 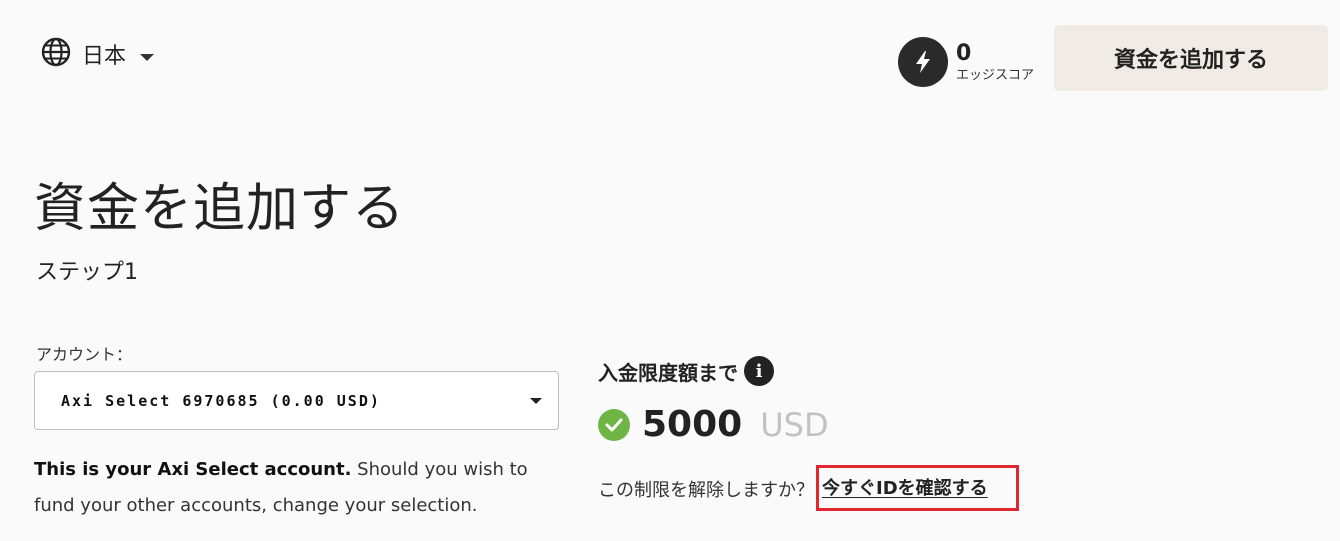 I want to click on deposit-limit-amount-row: 5000 USD, so click(x=713, y=424).